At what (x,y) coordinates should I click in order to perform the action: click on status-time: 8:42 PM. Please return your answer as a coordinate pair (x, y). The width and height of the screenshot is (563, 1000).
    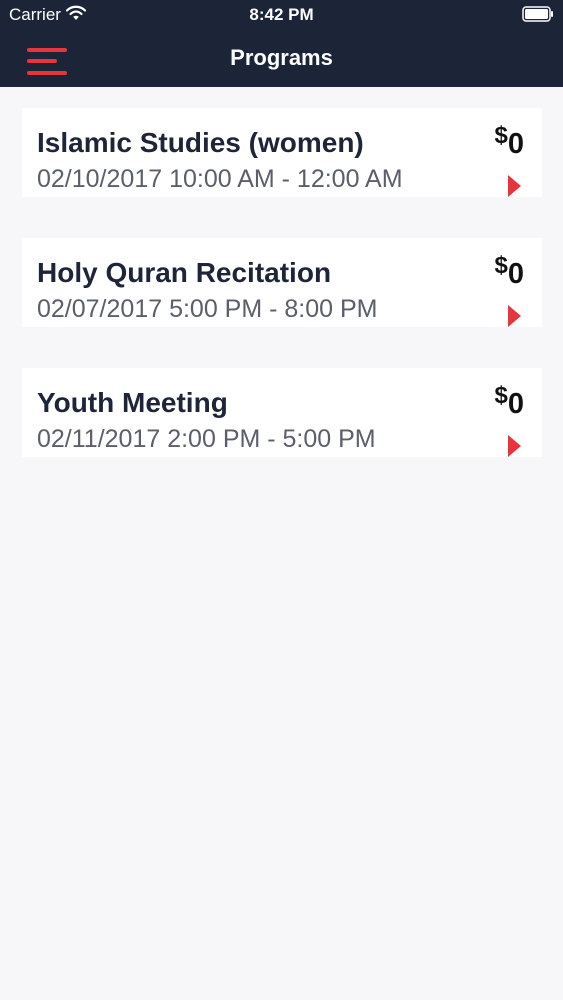
    Looking at the image, I should click on (281, 14).